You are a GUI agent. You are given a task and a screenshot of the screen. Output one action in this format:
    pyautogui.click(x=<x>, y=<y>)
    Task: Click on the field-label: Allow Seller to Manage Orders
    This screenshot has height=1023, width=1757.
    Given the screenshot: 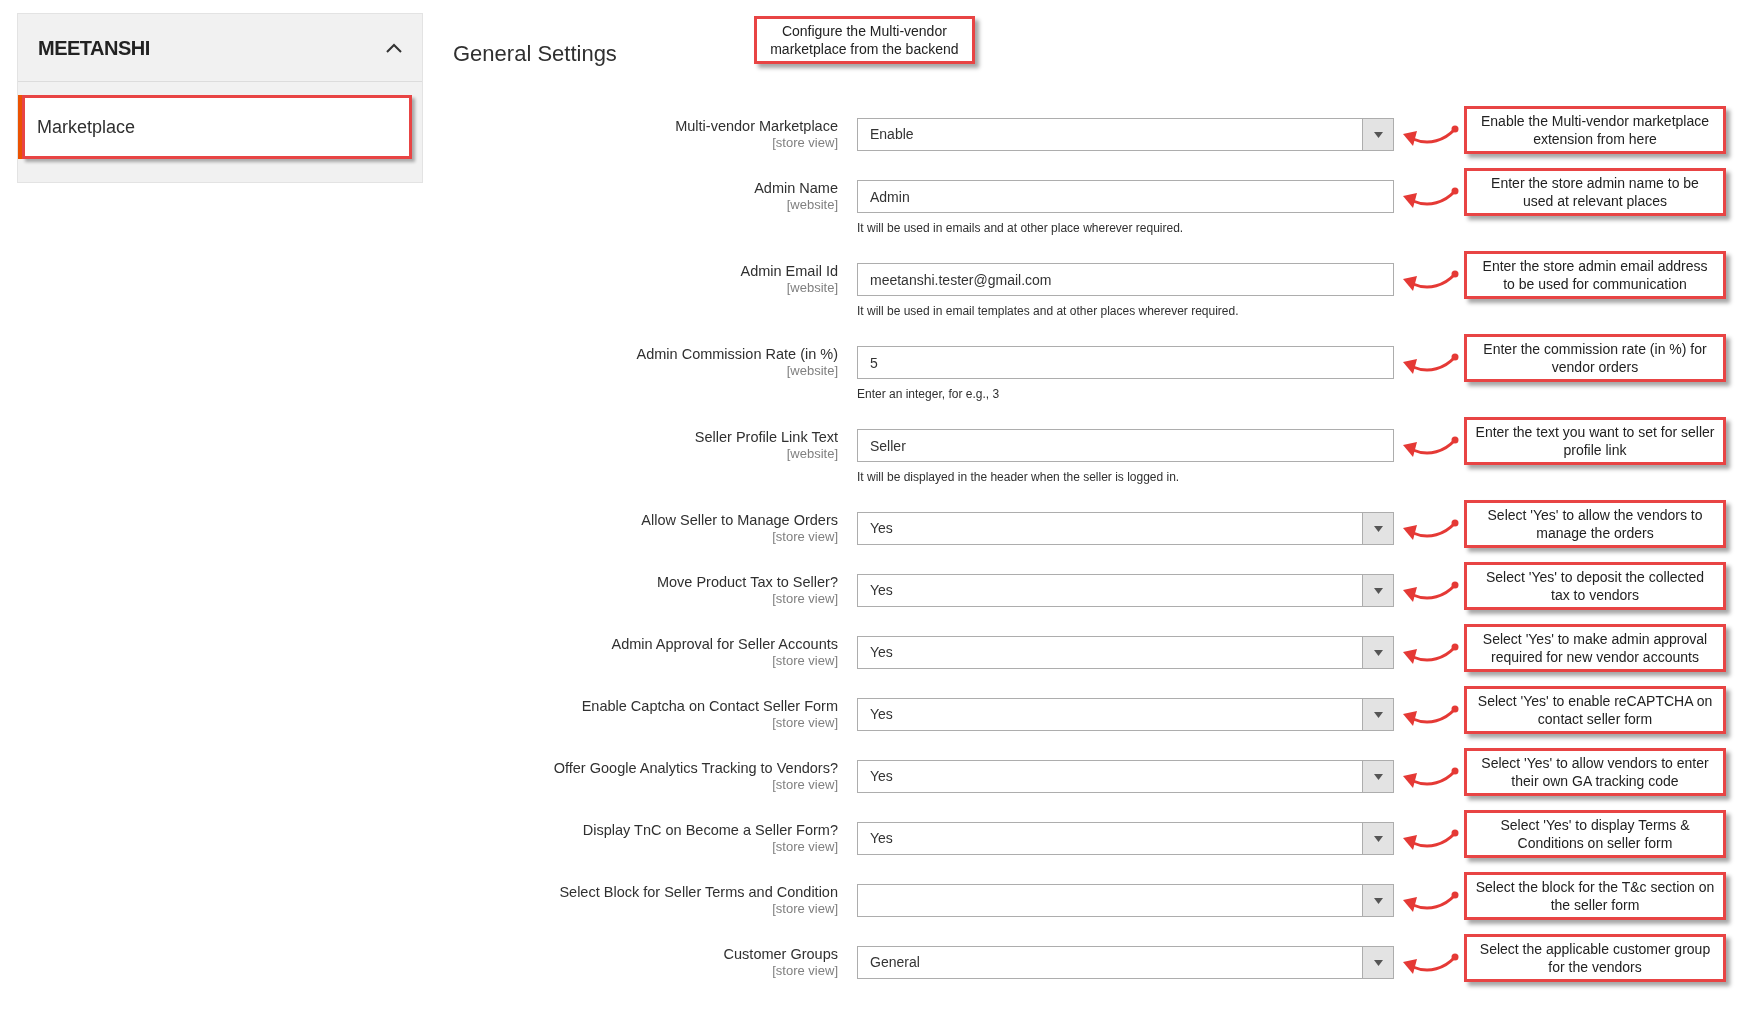 What is the action you would take?
    pyautogui.click(x=739, y=520)
    